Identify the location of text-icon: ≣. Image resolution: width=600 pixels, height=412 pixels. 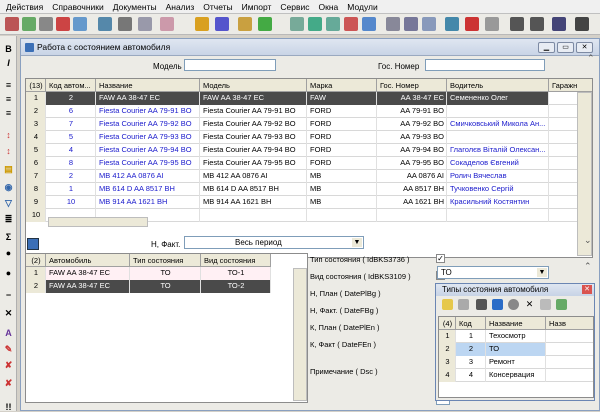
(8, 219).